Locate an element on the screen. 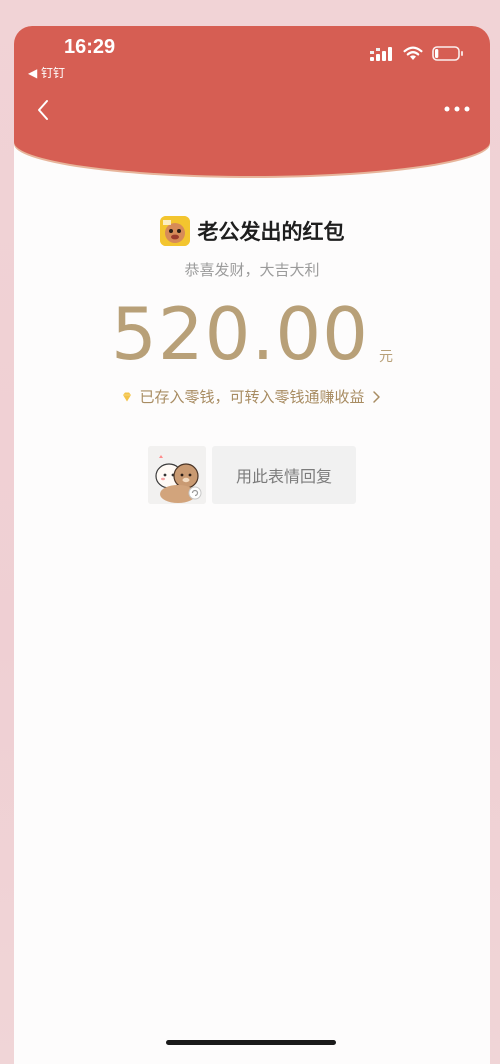 The width and height of the screenshot is (500, 1064). sender-title: 老公发出的红包 is located at coordinates (271, 232).